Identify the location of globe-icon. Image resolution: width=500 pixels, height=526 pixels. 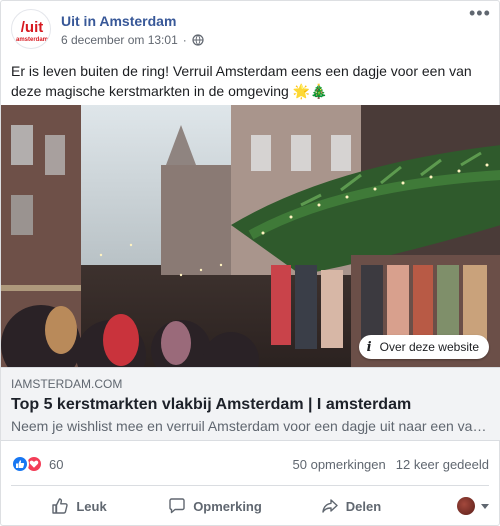
(198, 40).